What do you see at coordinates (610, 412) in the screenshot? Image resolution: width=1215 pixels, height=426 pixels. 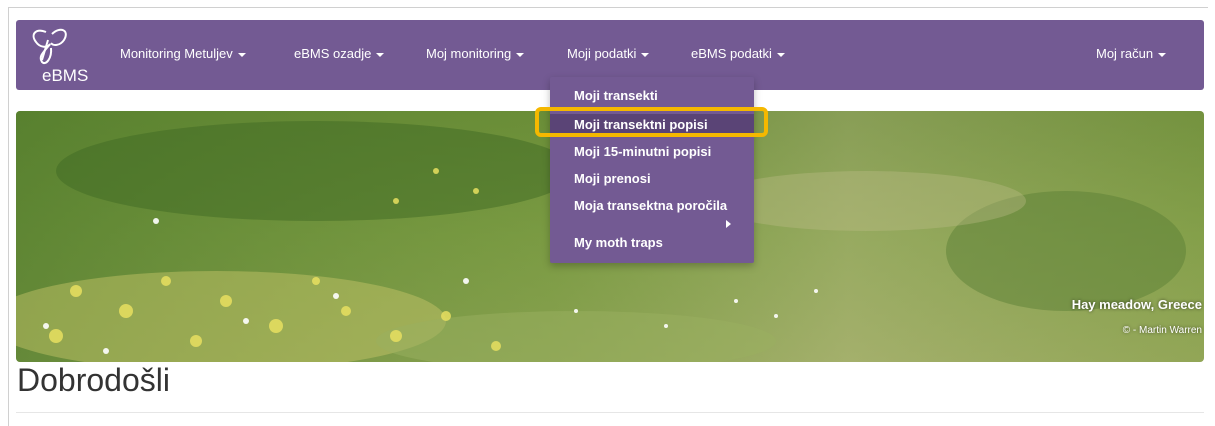 I see `title-divider` at bounding box center [610, 412].